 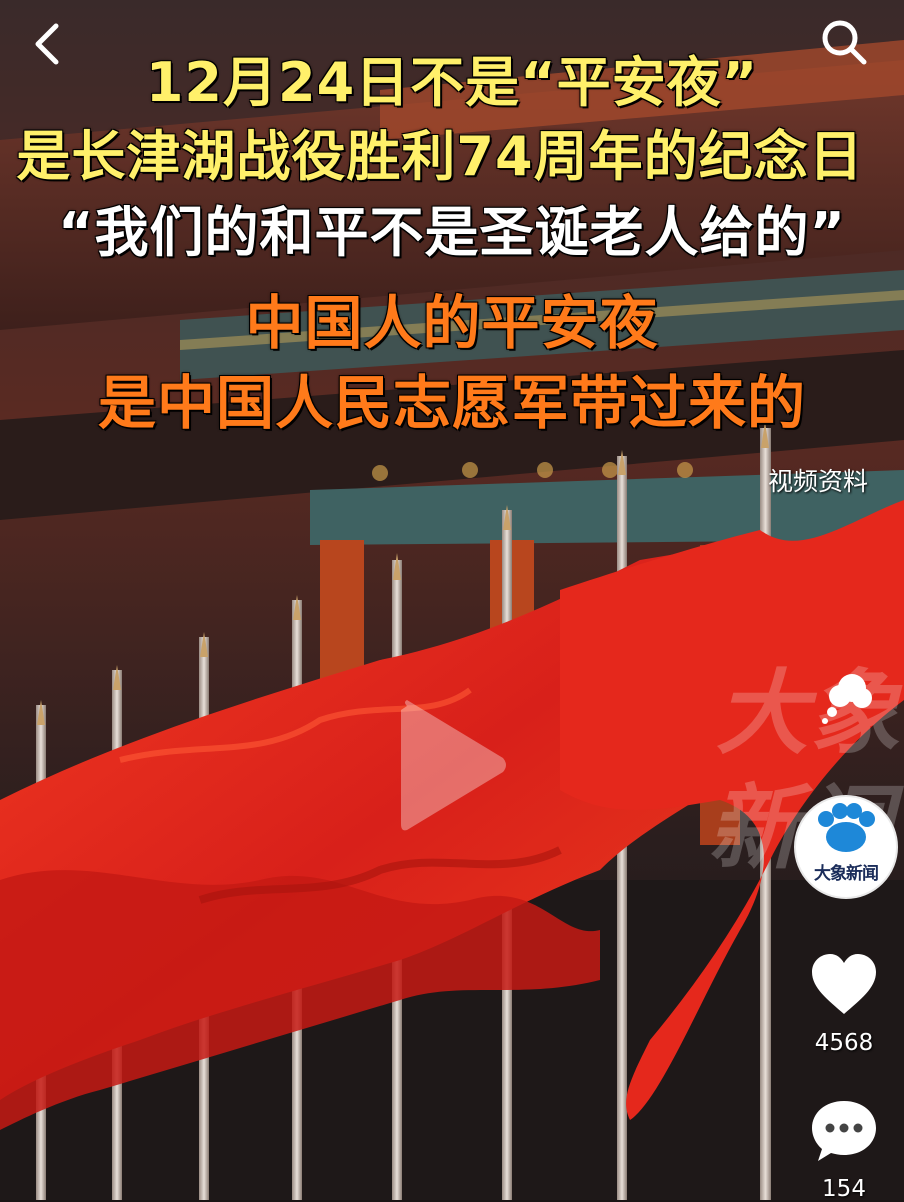 What do you see at coordinates (844, 1043) in the screenshot?
I see `like-count: 4568` at bounding box center [844, 1043].